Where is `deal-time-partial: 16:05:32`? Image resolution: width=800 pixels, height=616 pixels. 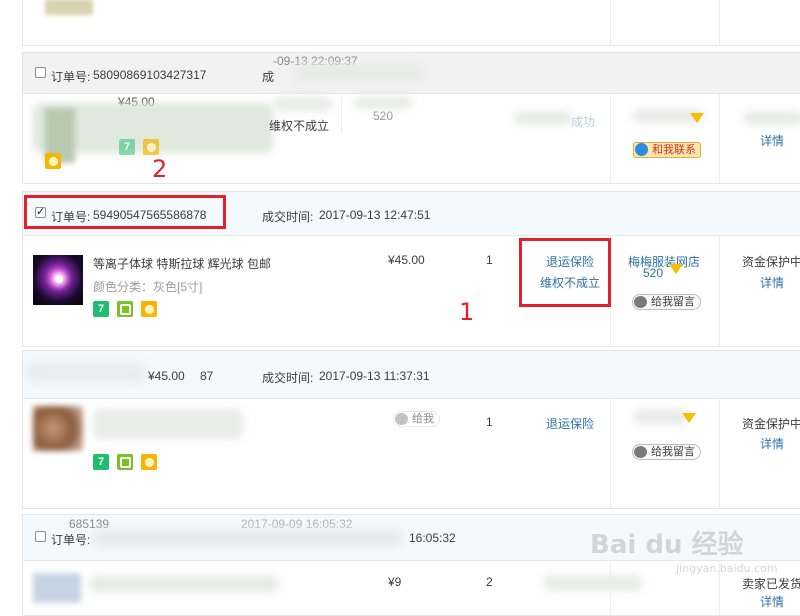
deal-time-partial: 16:05:32 is located at coordinates (432, 538).